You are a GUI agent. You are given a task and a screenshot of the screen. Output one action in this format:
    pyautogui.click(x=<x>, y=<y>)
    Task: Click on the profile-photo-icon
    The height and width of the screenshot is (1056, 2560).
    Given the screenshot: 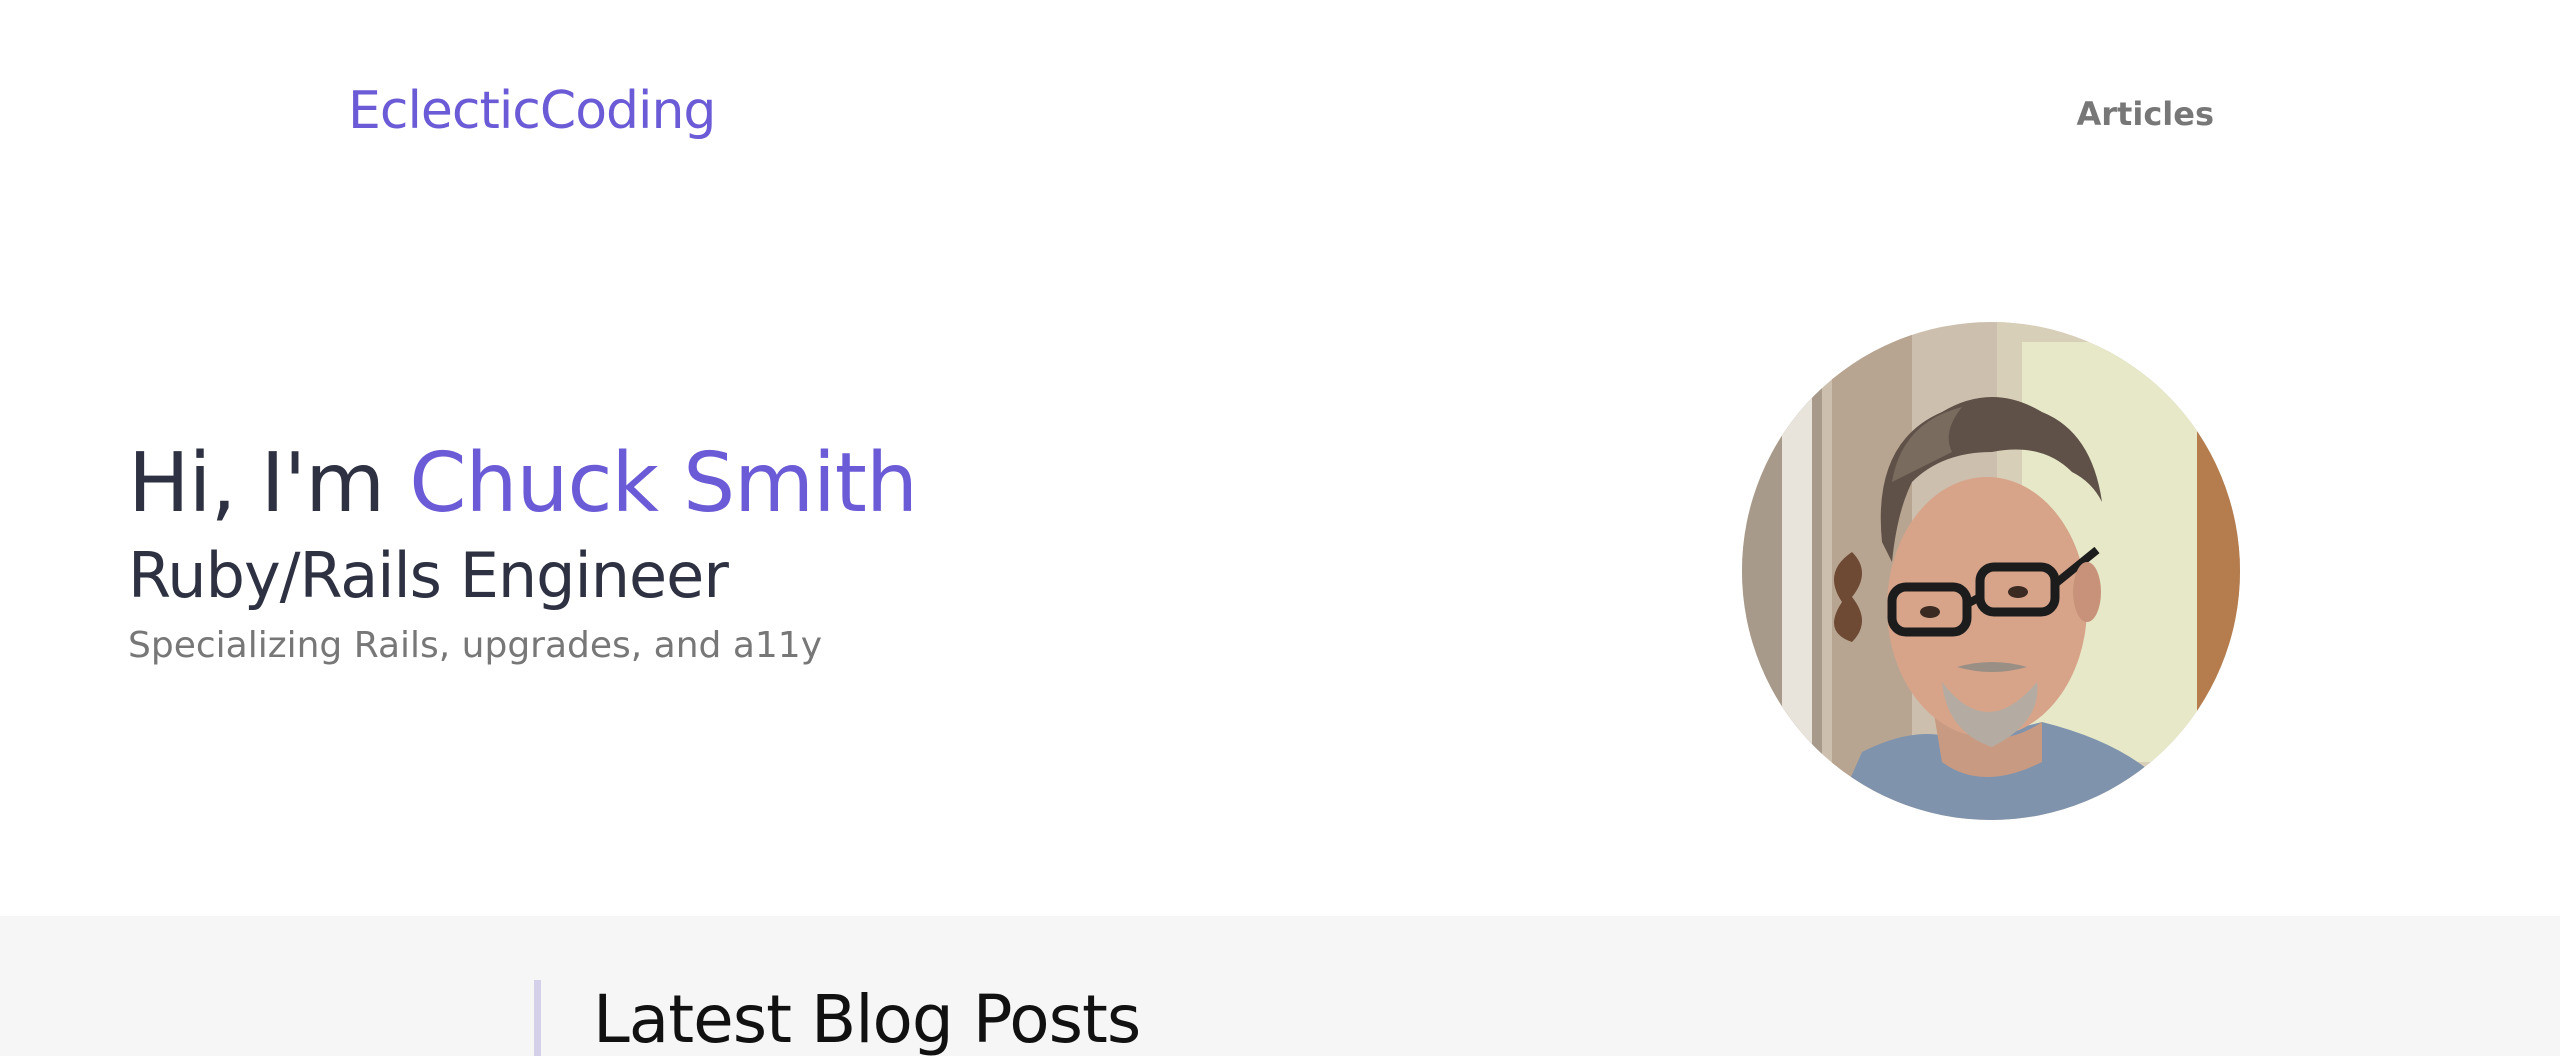 What is the action you would take?
    pyautogui.click(x=1991, y=571)
    